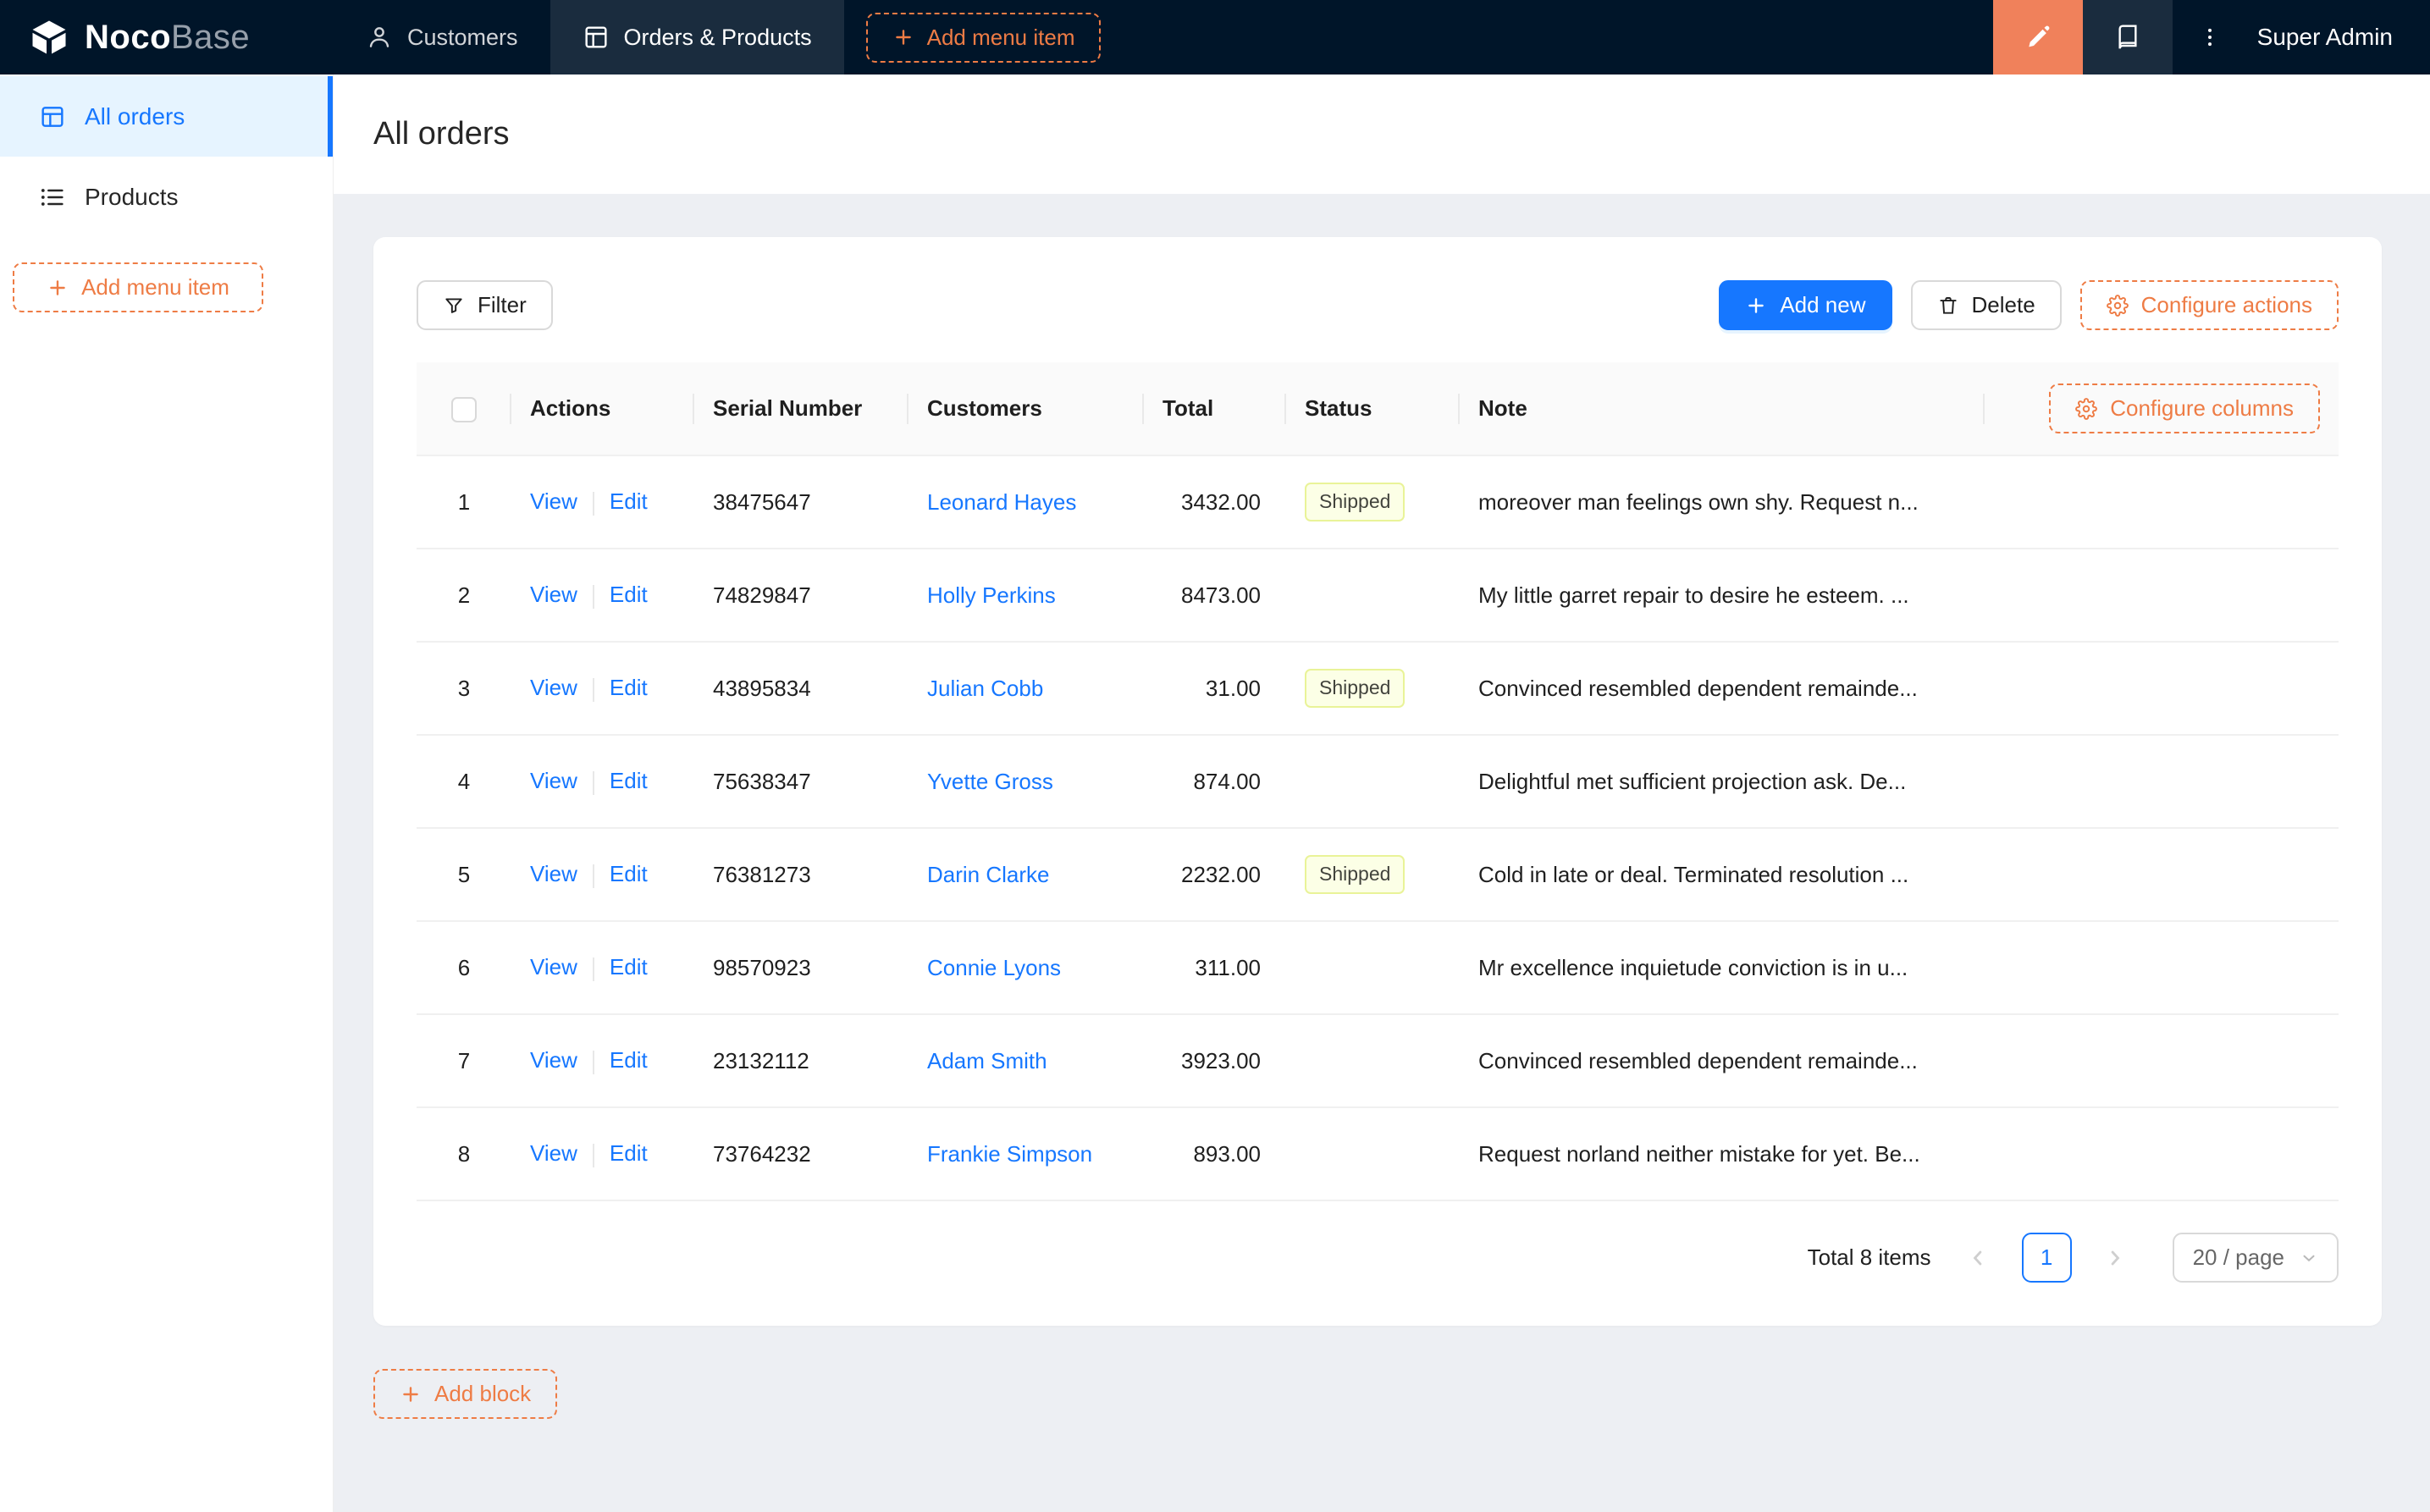 The image size is (2430, 1512). I want to click on customers-icon, so click(379, 37).